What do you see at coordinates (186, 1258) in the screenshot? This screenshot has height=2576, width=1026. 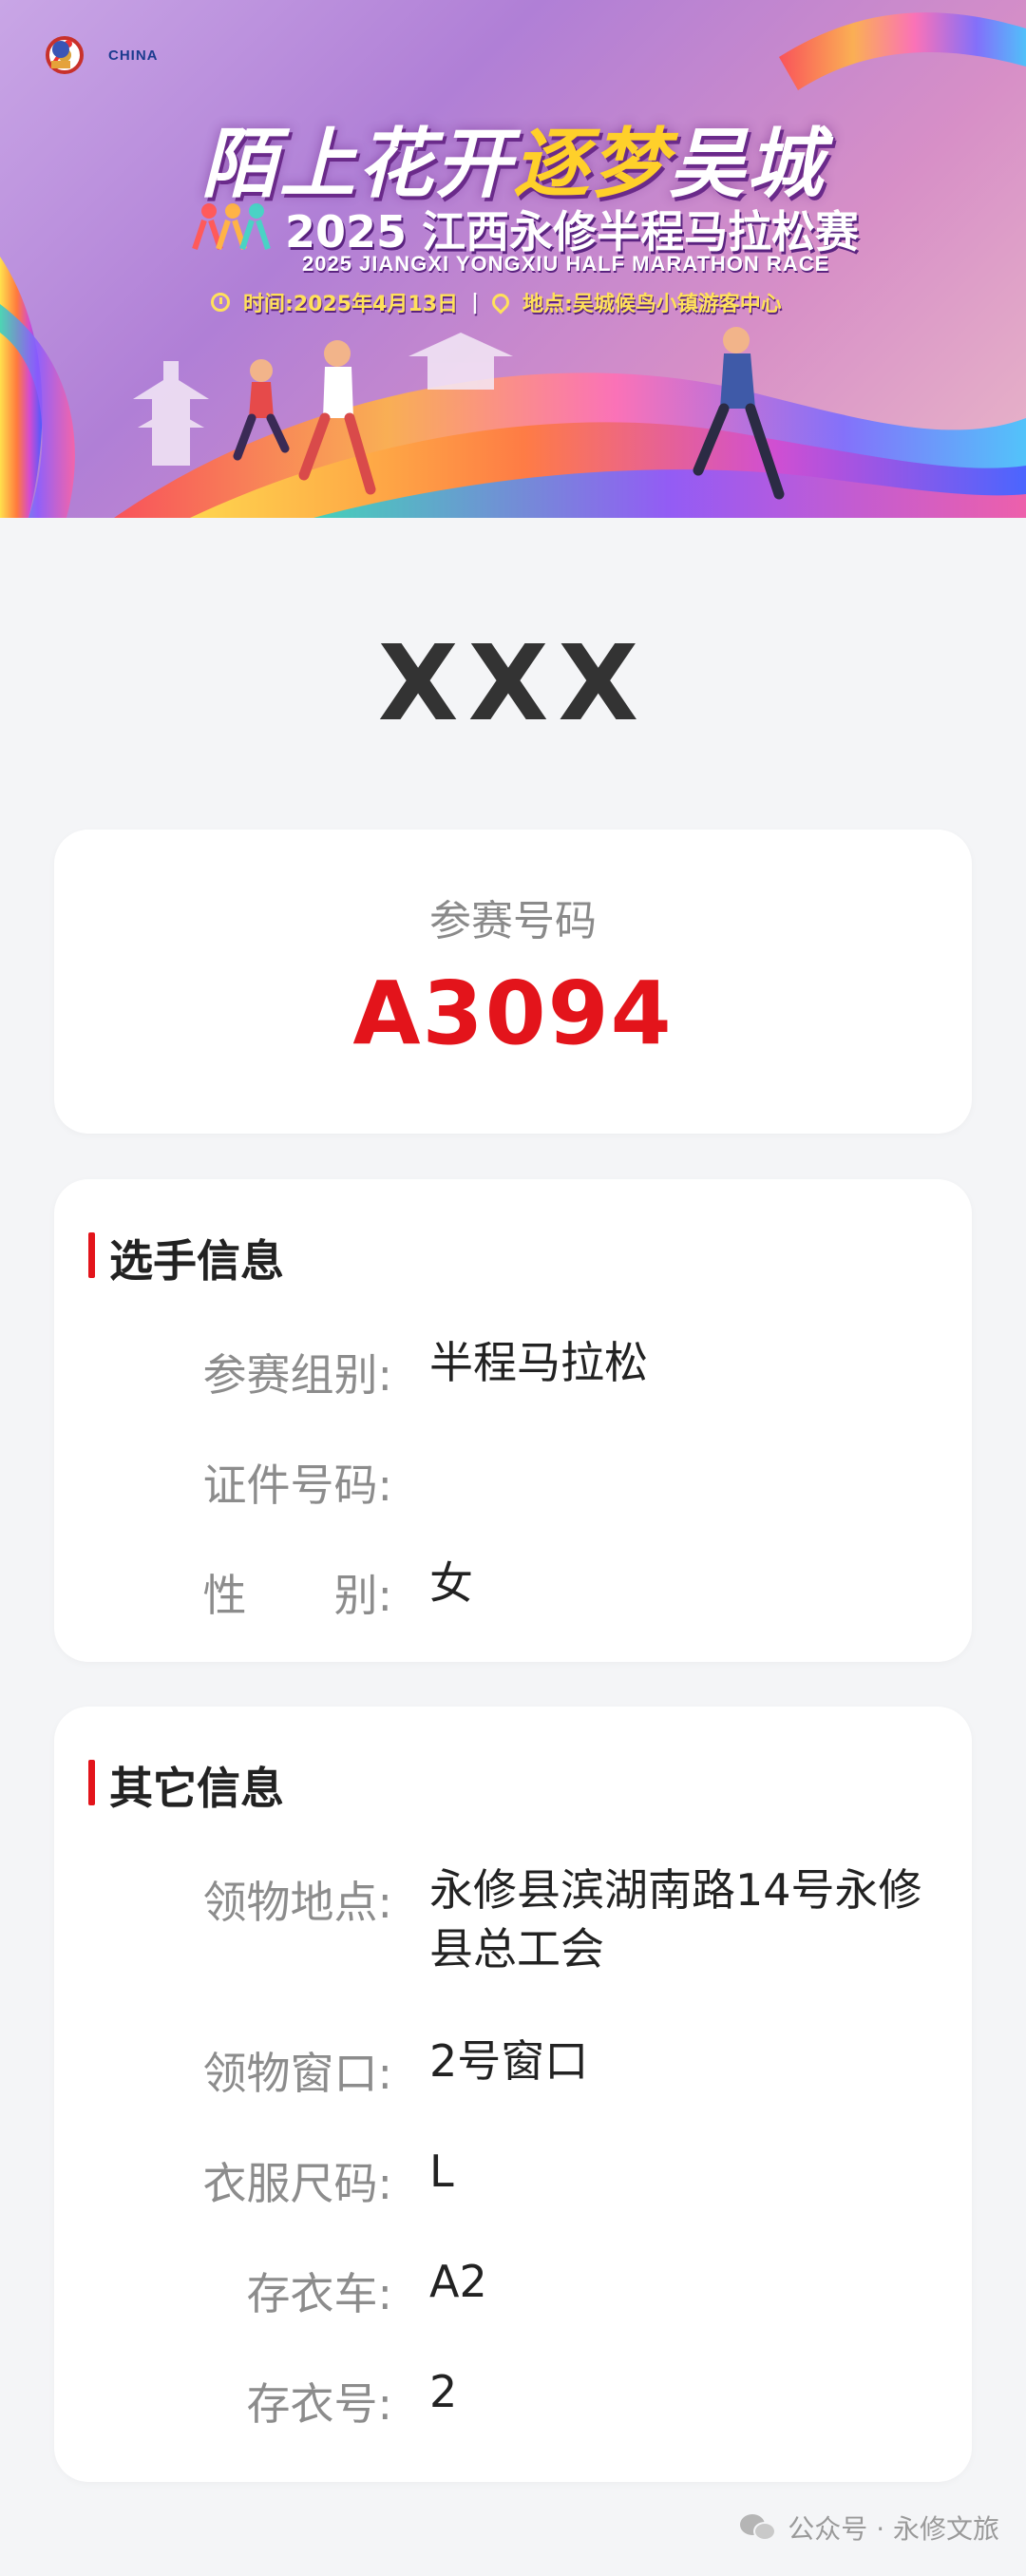 I see `player-info-title: 选手信息` at bounding box center [186, 1258].